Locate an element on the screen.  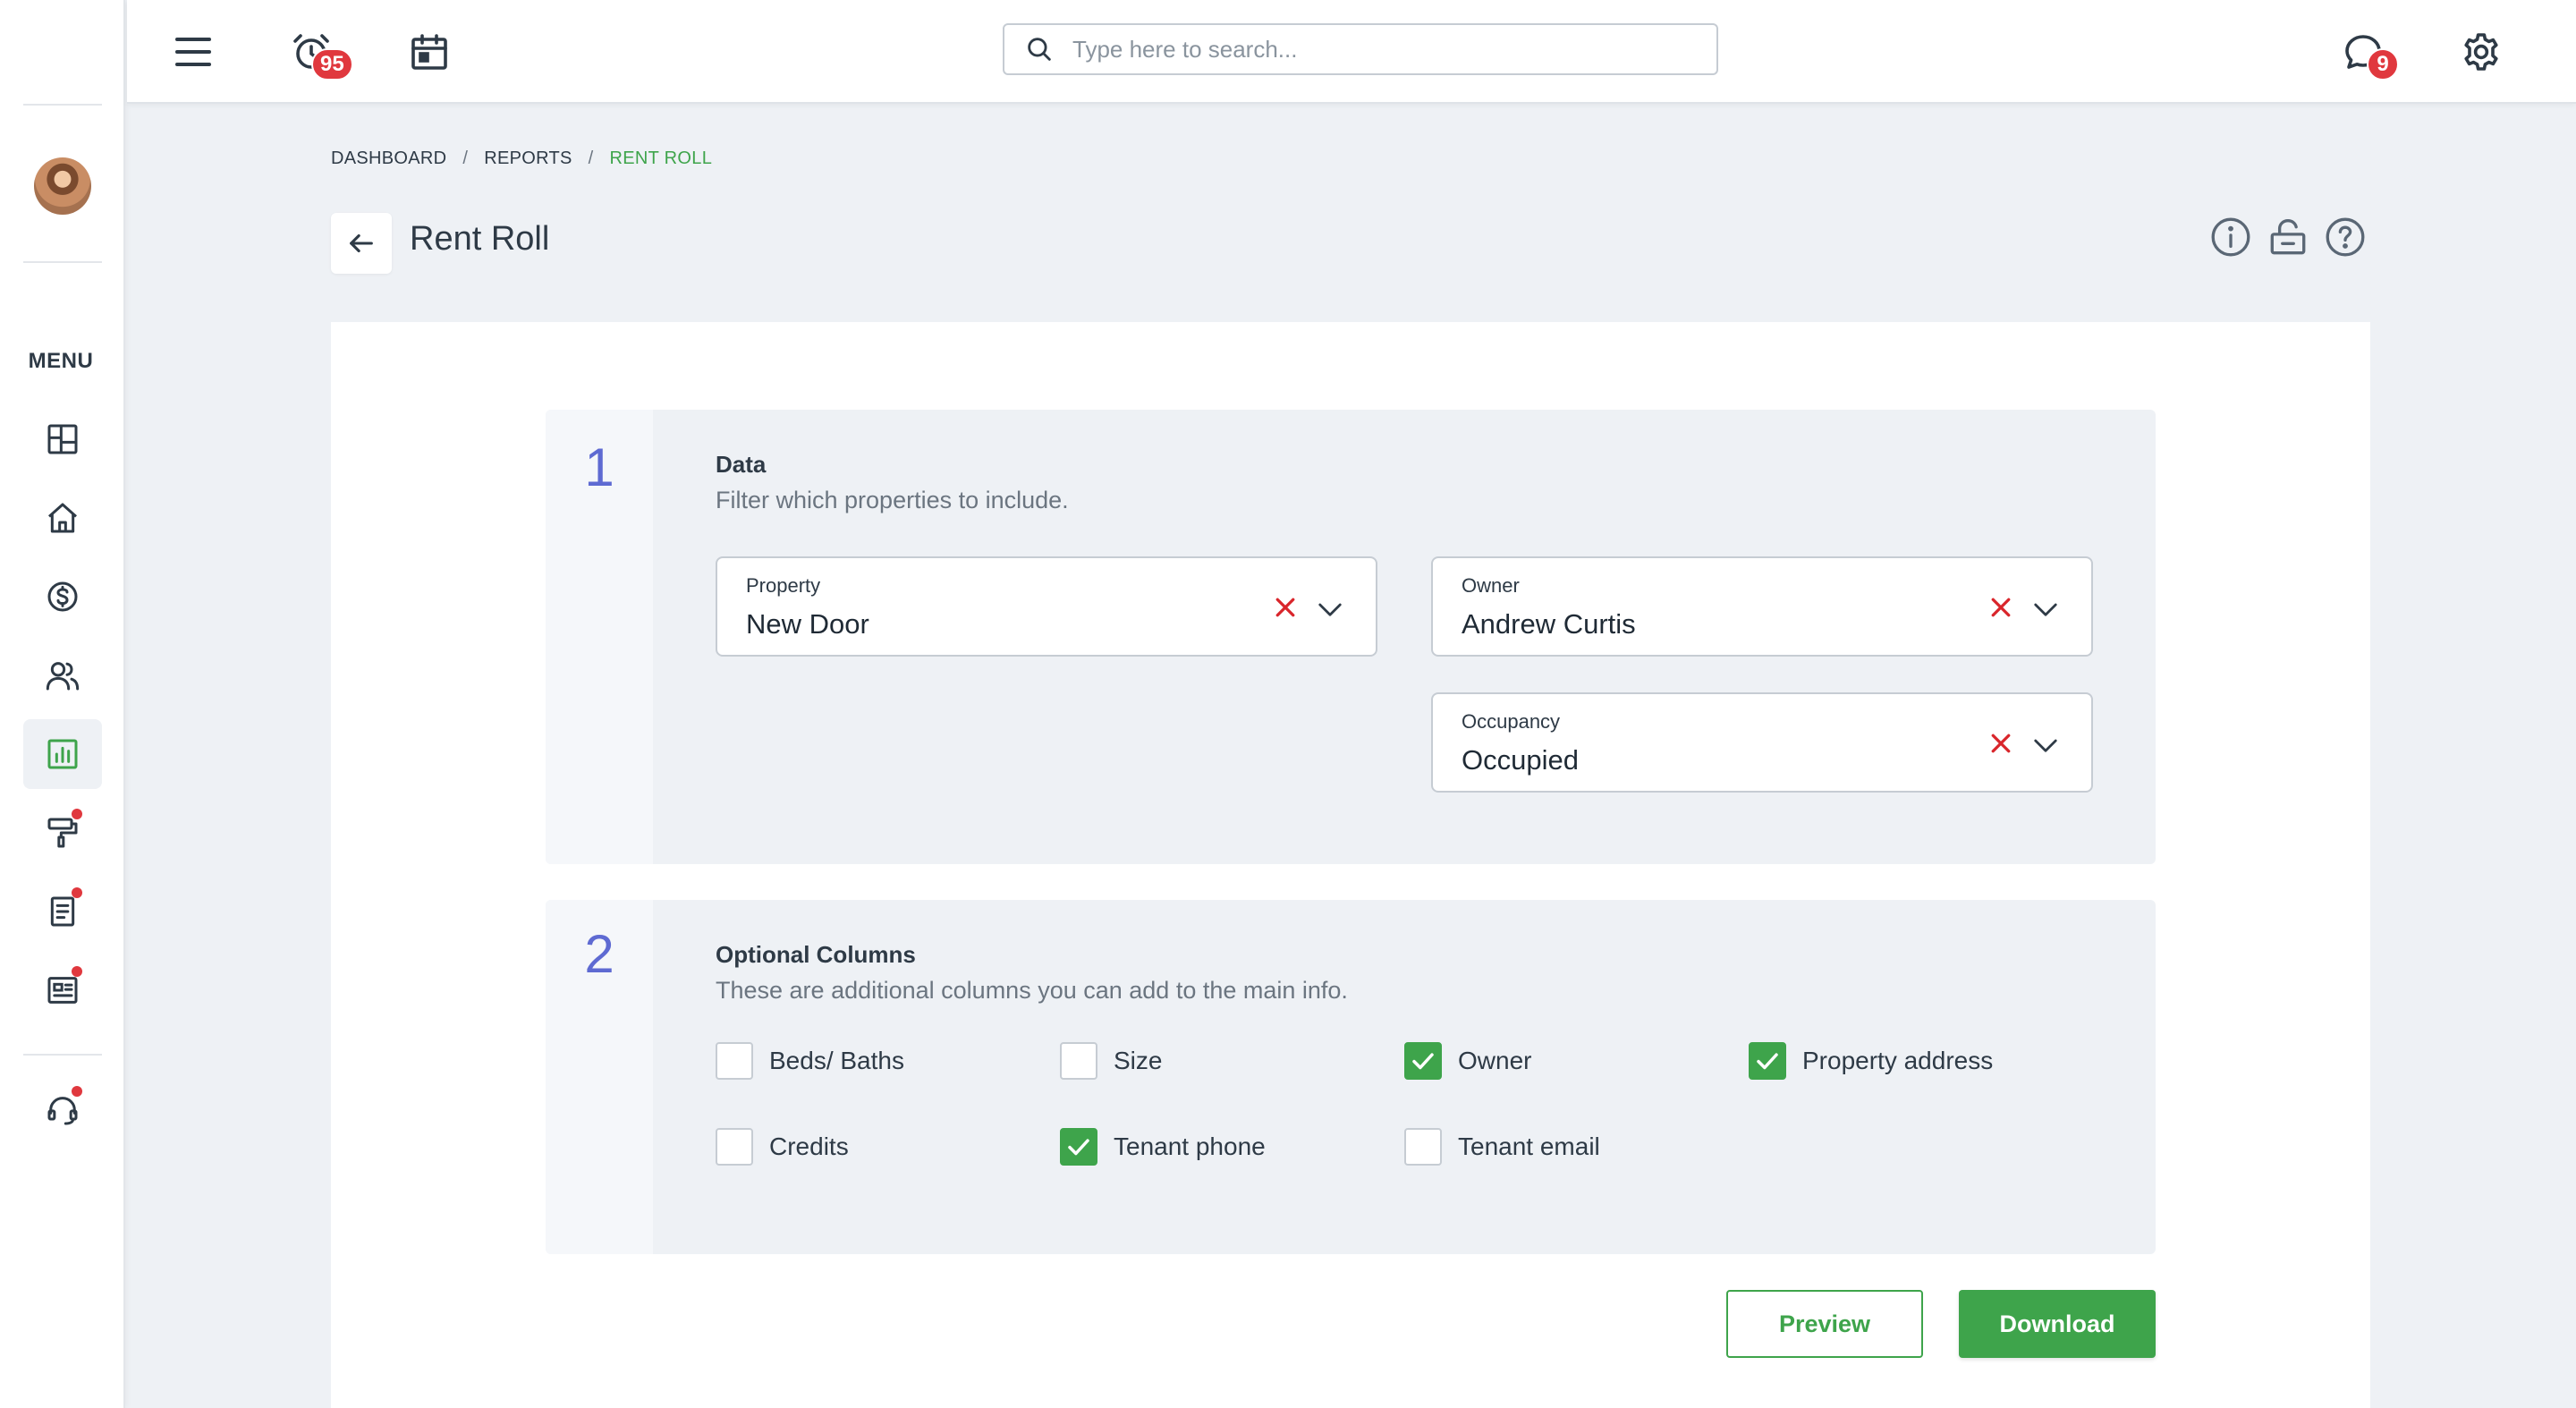
download-button: Download is located at coordinates (2057, 1324).